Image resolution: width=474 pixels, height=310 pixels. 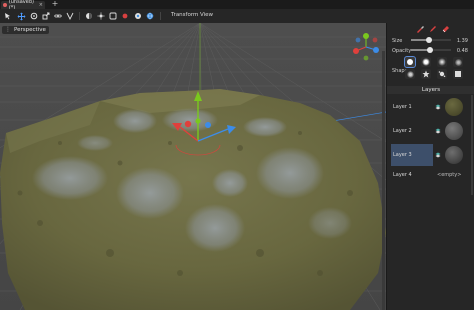 What do you see at coordinates (458, 62) in the screenshot?
I see `brush-shape-dots` at bounding box center [458, 62].